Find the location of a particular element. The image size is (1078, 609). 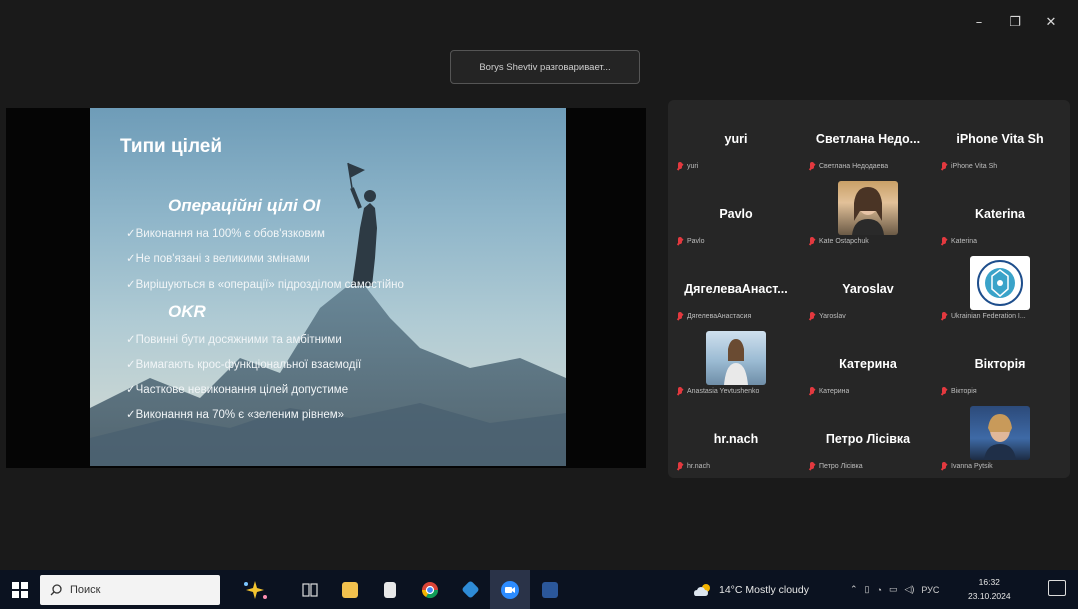

system-tray: ⌃ ▯ ◔ ▭ ◁) РУС is located at coordinates (894, 589).